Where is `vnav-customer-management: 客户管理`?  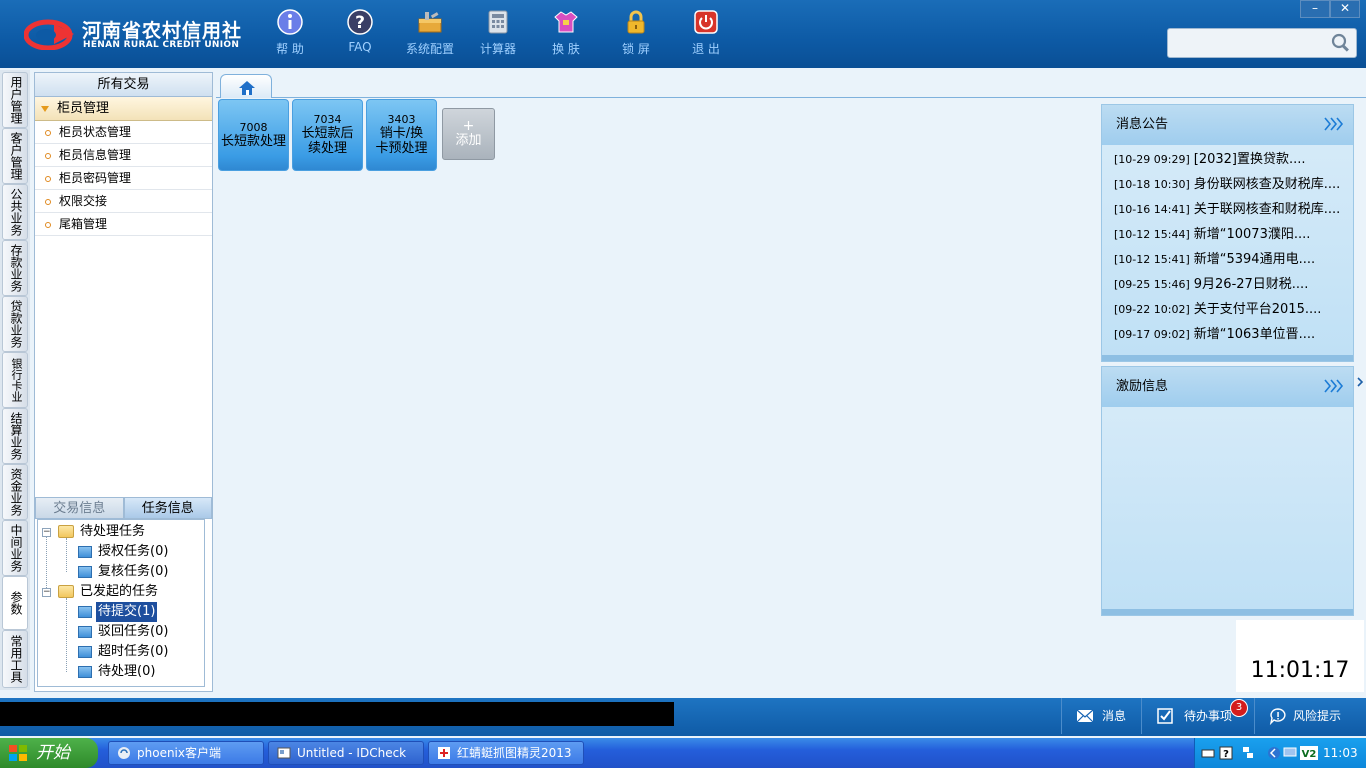
vnav-customer-management: 客户管理 is located at coordinates (15, 156).